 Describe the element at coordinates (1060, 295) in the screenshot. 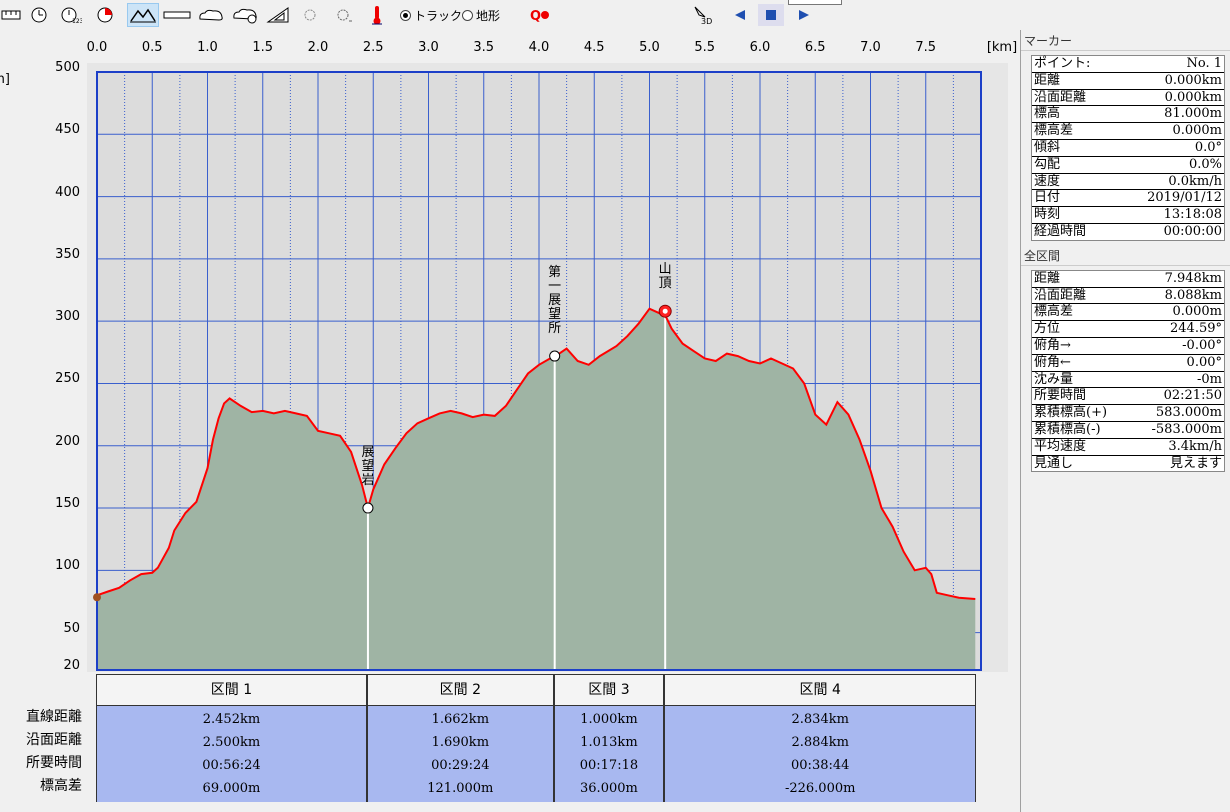

I see `property-label: 沿面距離` at that location.